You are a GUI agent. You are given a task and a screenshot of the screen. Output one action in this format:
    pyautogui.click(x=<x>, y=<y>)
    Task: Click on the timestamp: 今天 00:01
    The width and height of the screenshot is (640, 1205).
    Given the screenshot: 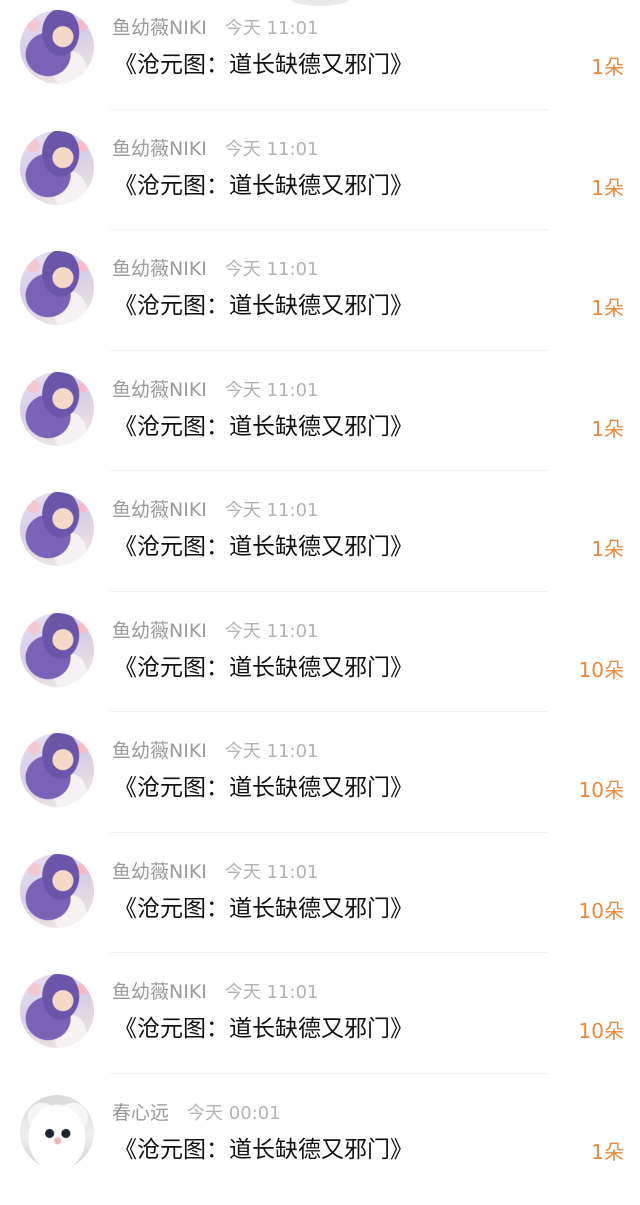 What is the action you would take?
    pyautogui.click(x=234, y=1113)
    